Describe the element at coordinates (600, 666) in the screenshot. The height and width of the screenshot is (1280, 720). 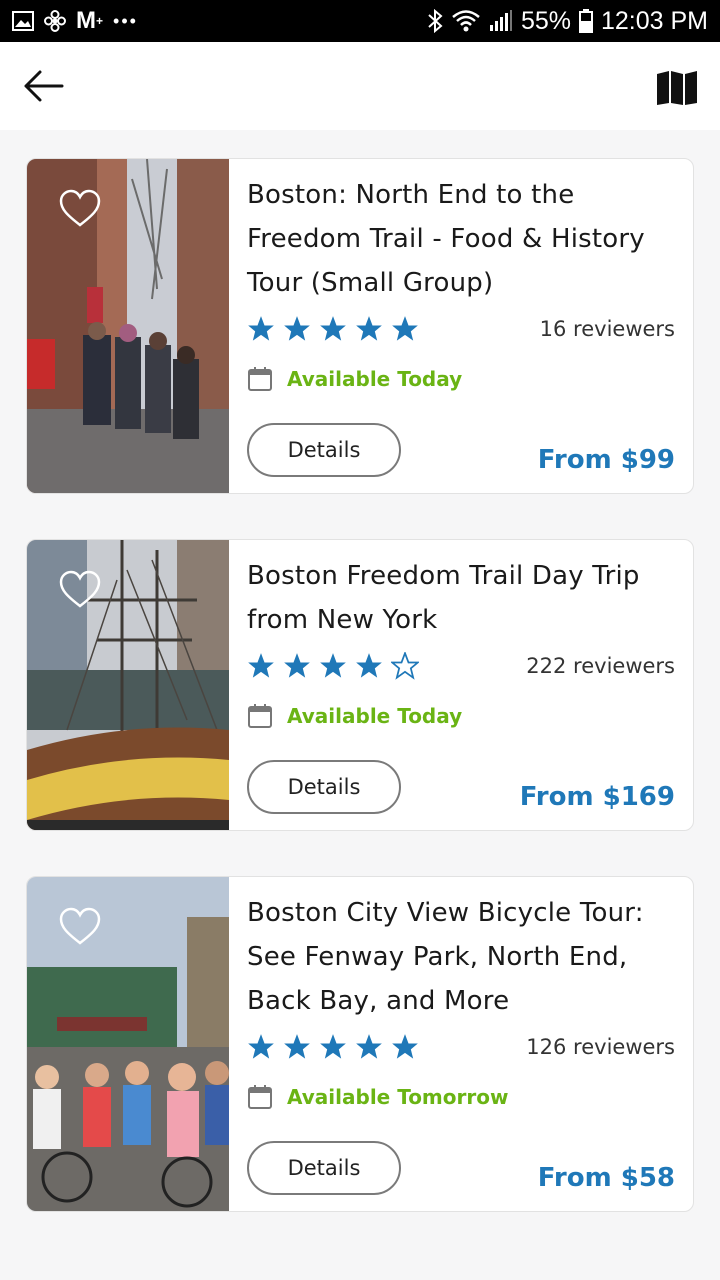
I see `reviewer-count: 222 reviewers` at that location.